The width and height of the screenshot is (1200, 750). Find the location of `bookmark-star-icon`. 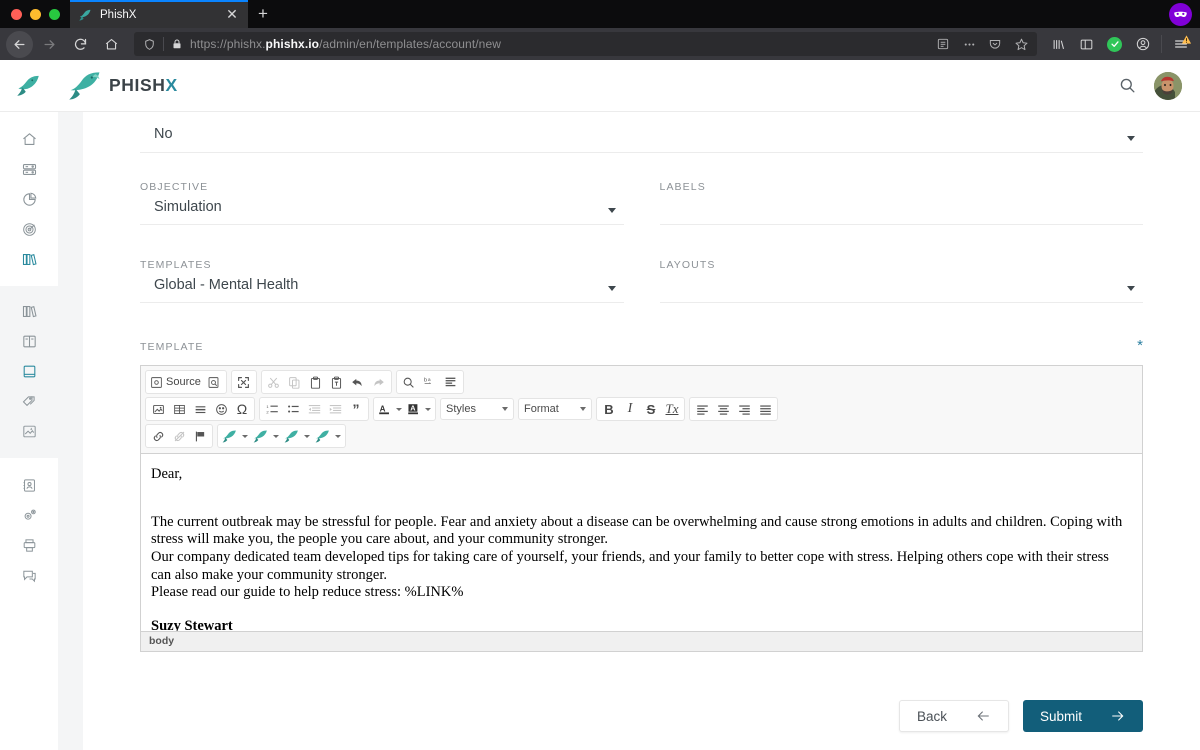

bookmark-star-icon is located at coordinates (1021, 44).